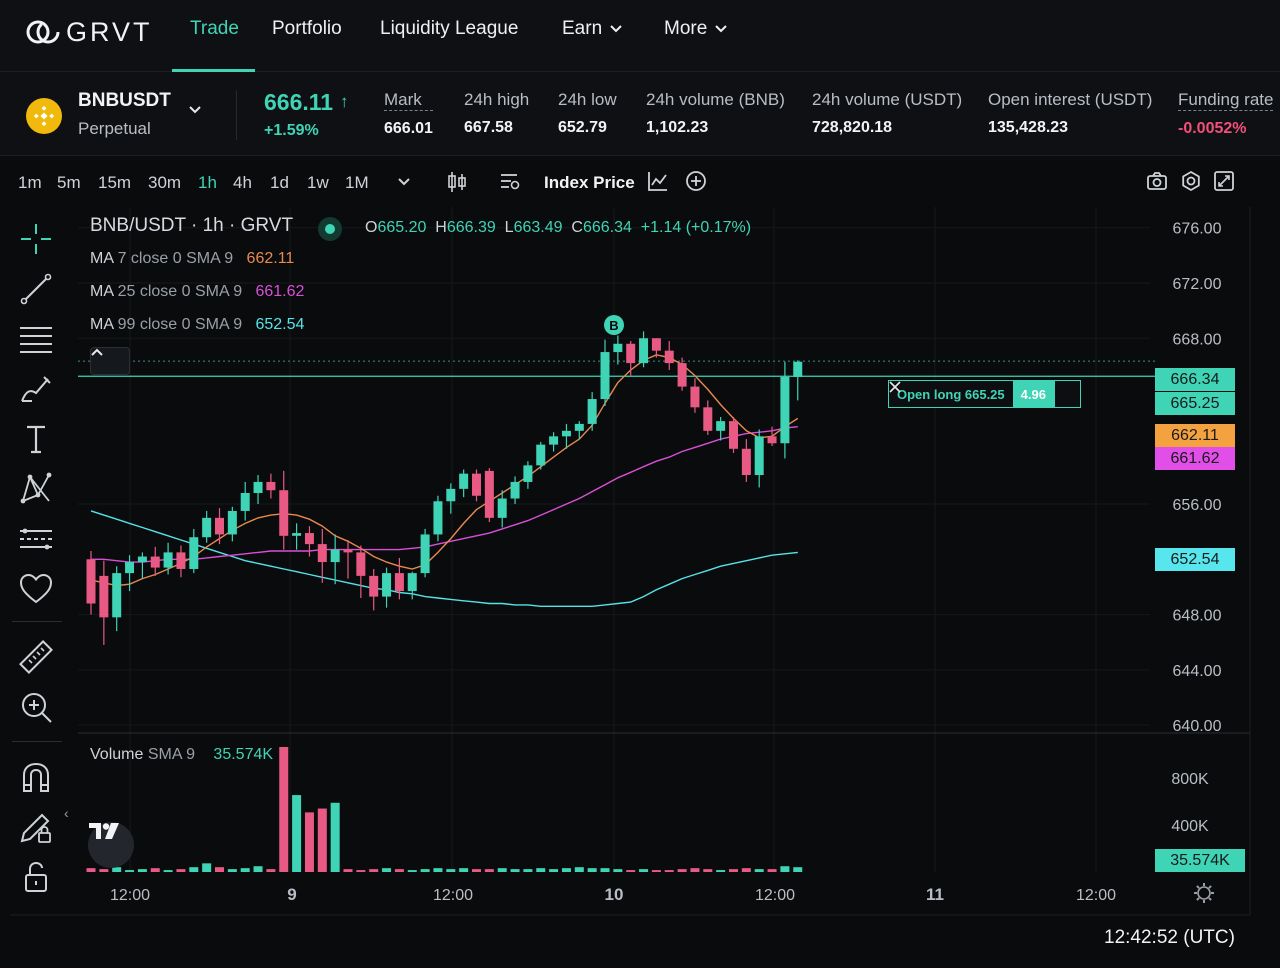  I want to click on horizontal-lines-icon, so click(36, 339).